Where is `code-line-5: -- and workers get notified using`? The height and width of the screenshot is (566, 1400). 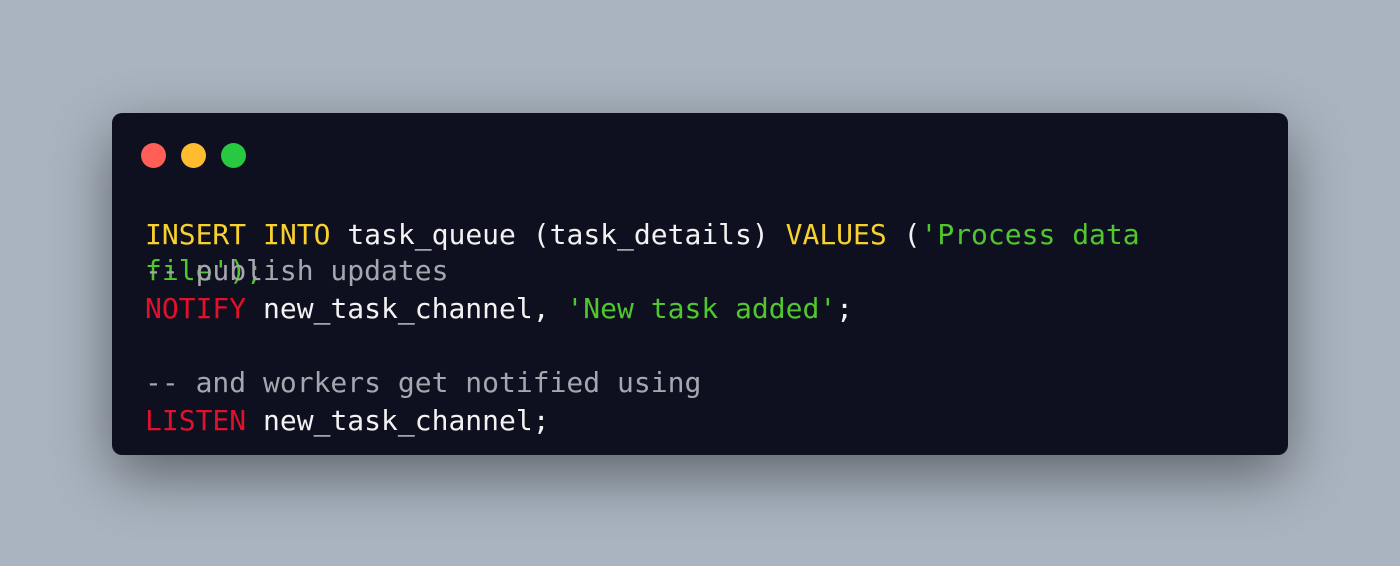
code-line-5: -- and workers get notified using is located at coordinates (423, 383).